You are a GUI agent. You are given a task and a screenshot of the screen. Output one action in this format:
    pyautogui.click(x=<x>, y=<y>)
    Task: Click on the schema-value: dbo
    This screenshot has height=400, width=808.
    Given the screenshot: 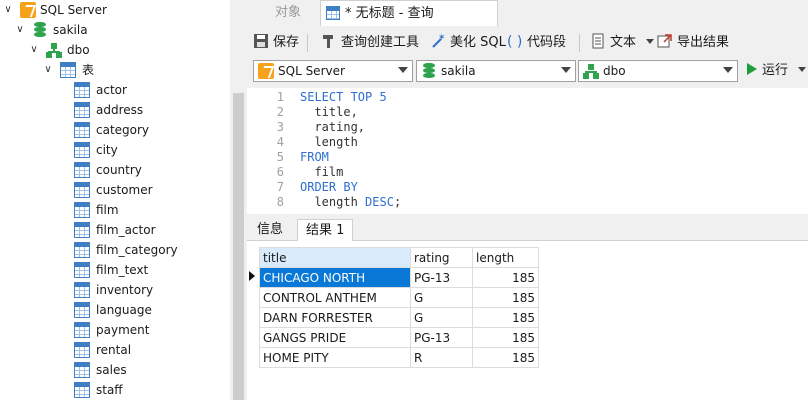 What is the action you would take?
    pyautogui.click(x=614, y=71)
    